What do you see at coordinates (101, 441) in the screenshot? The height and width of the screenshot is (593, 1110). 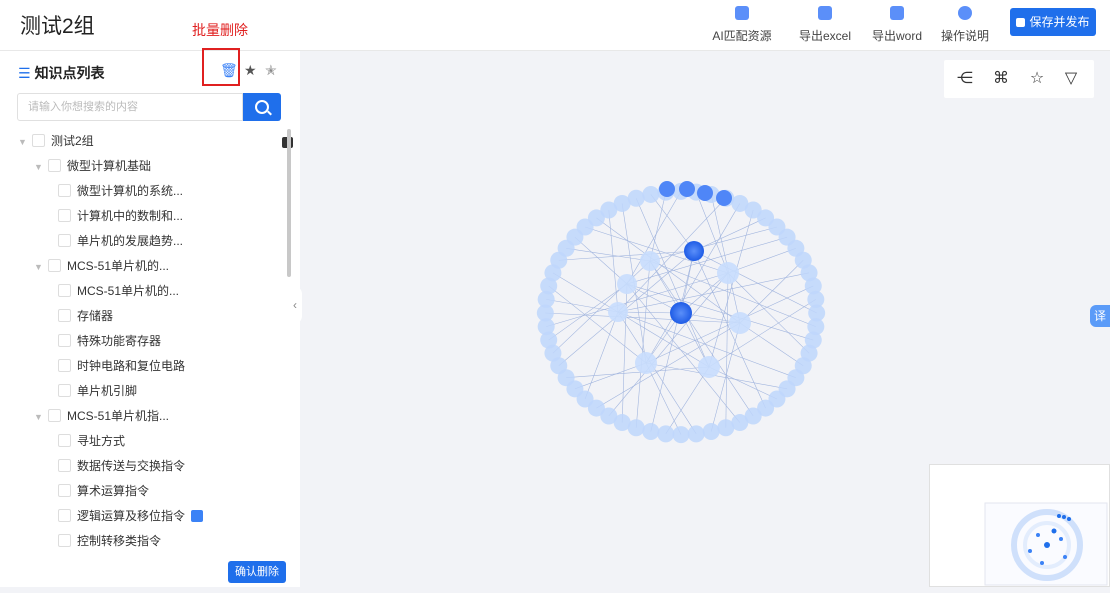 I see `tree-node-label: 寻址方式` at bounding box center [101, 441].